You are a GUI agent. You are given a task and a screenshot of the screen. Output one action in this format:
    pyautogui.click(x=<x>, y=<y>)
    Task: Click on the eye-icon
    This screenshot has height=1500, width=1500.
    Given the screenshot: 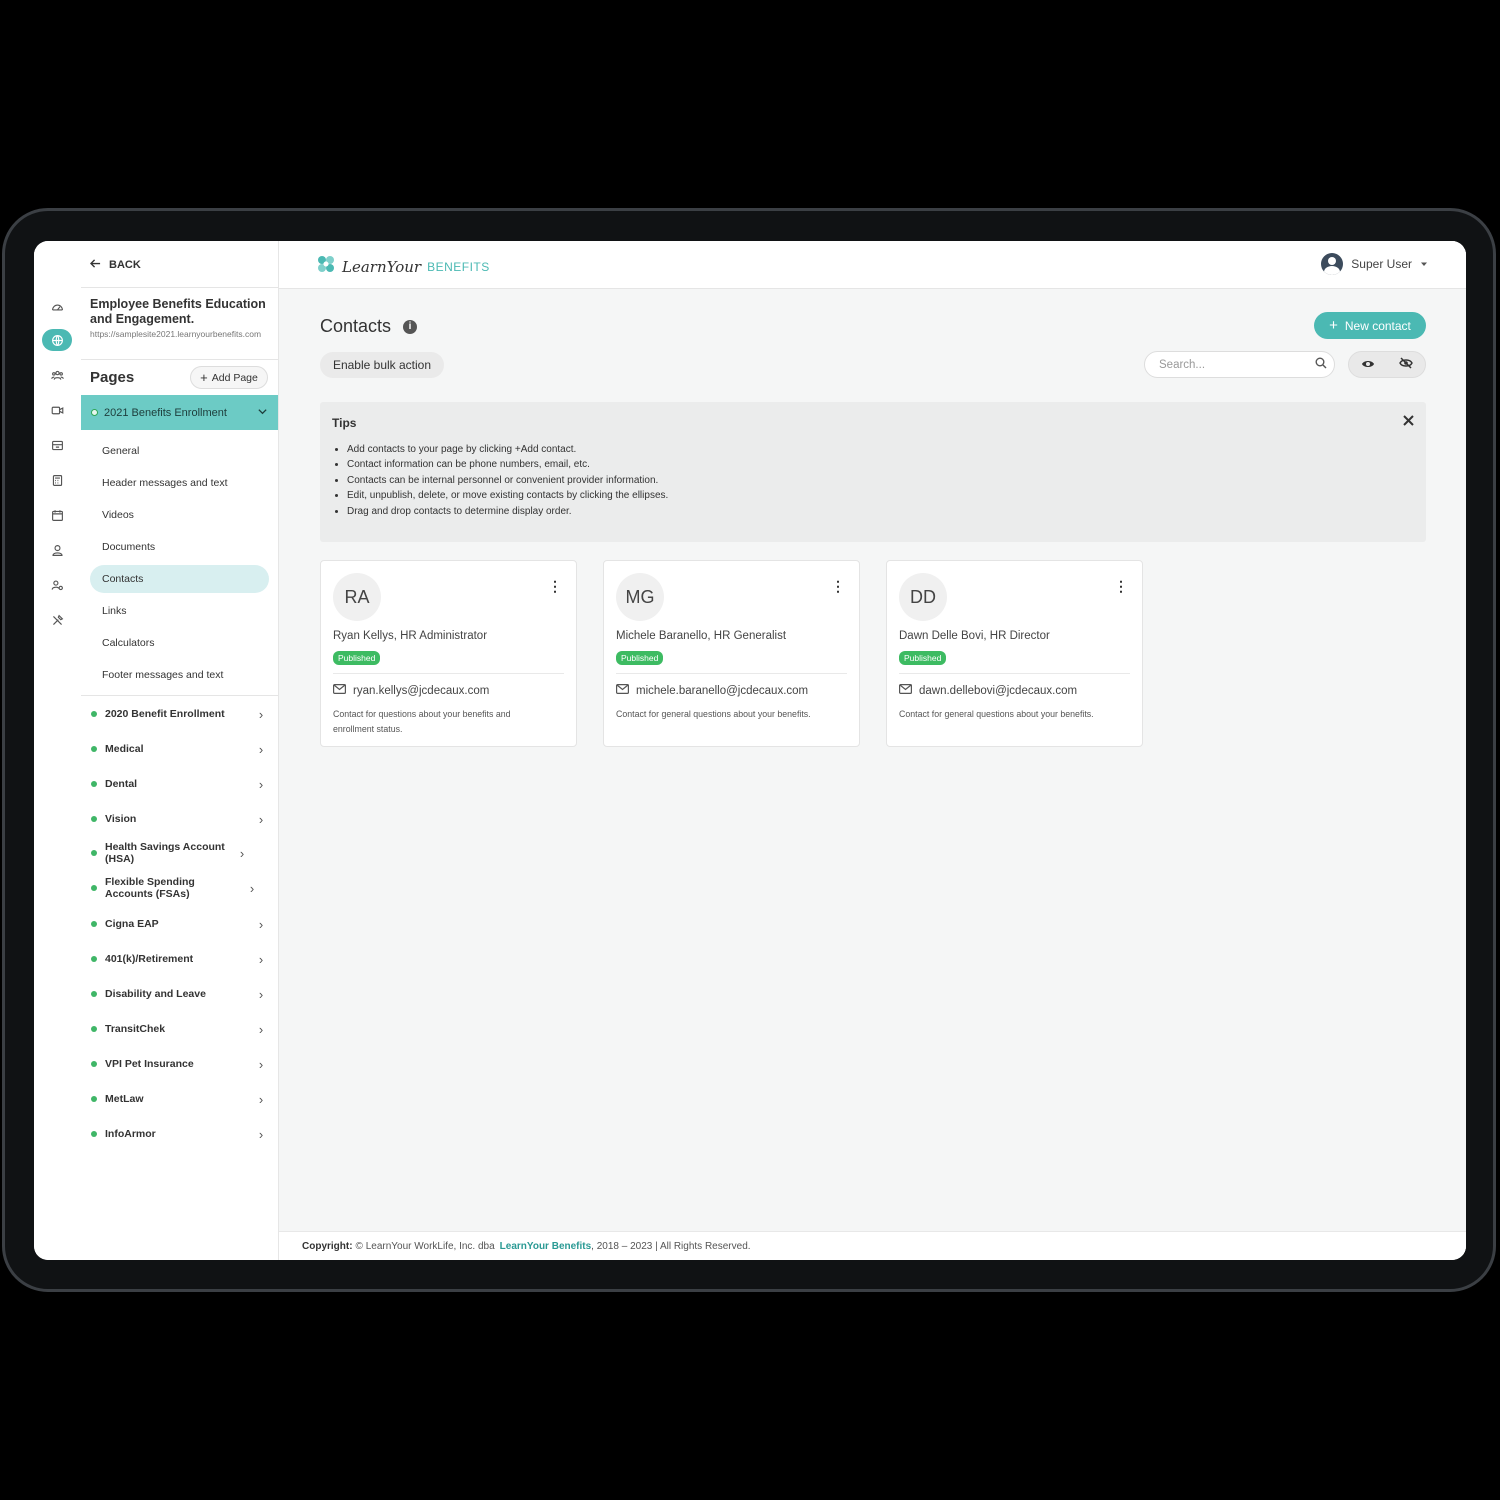 What is the action you would take?
    pyautogui.click(x=1368, y=365)
    